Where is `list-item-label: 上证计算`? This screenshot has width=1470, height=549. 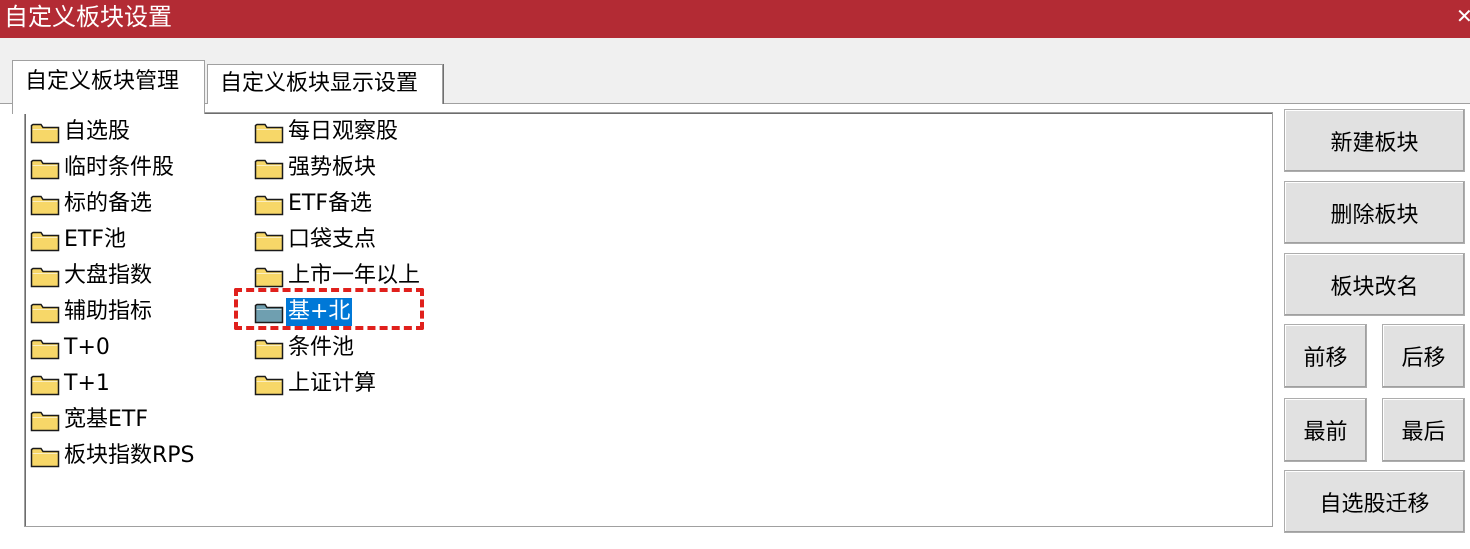
list-item-label: 上证计算 is located at coordinates (332, 383).